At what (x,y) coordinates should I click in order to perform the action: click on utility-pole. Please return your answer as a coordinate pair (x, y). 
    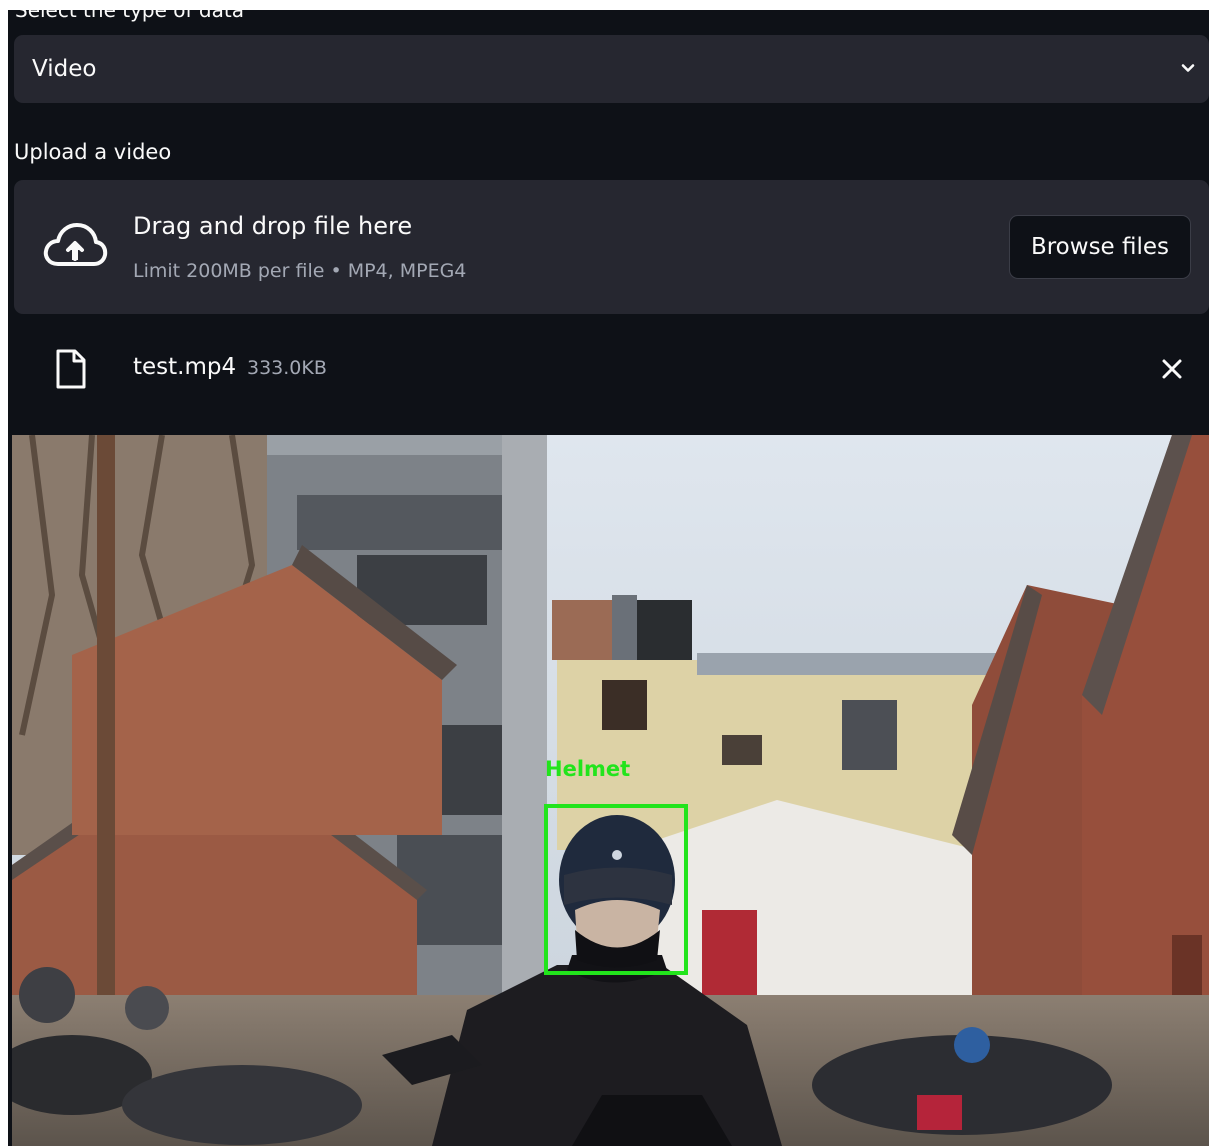
    Looking at the image, I should click on (106, 745).